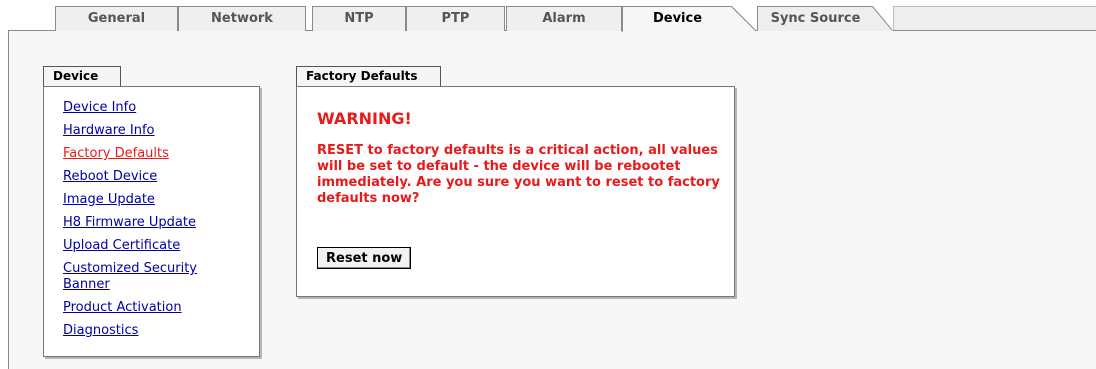 The image size is (1096, 369). I want to click on menu-device-info: Device Info, so click(168, 108).